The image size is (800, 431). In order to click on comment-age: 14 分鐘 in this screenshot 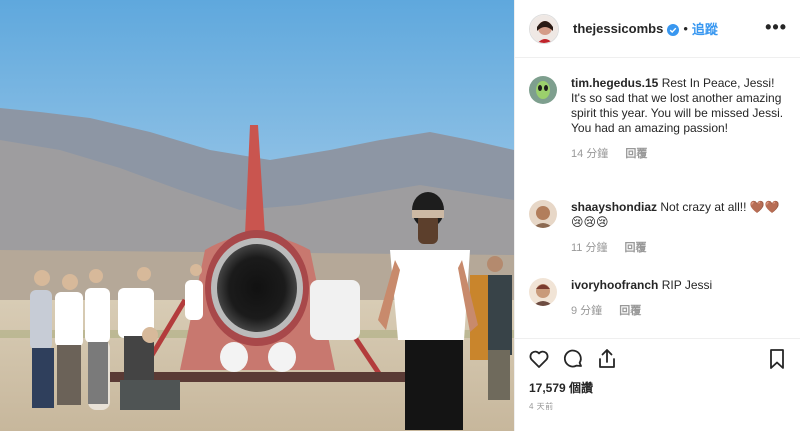, I will do `click(590, 154)`.